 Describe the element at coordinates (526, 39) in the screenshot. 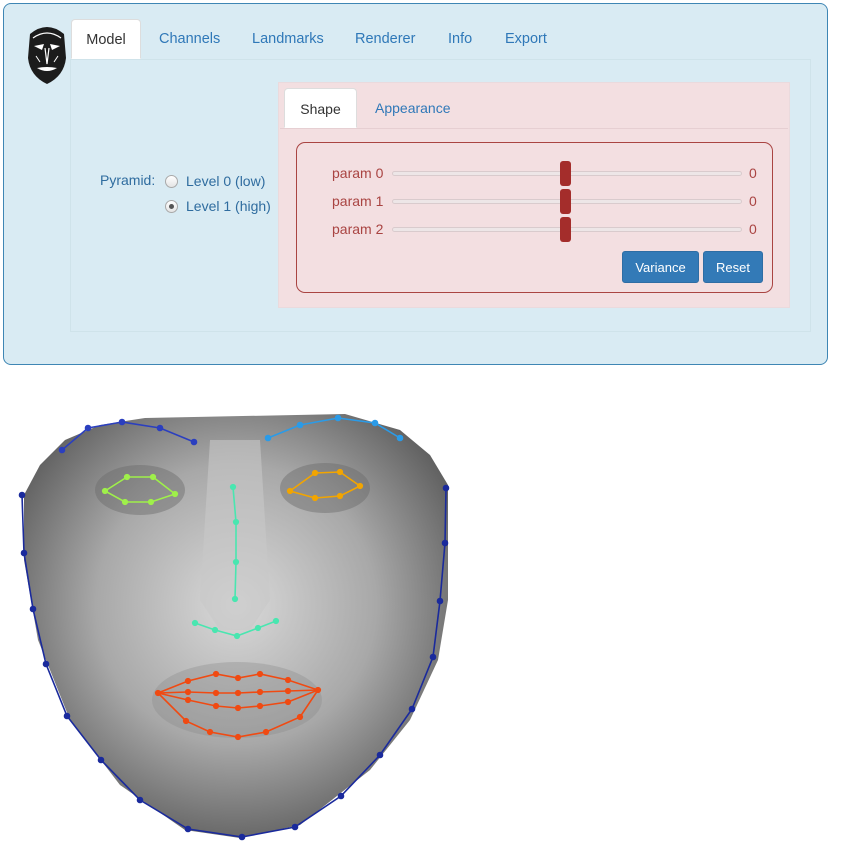

I see `tab-export: Export` at that location.